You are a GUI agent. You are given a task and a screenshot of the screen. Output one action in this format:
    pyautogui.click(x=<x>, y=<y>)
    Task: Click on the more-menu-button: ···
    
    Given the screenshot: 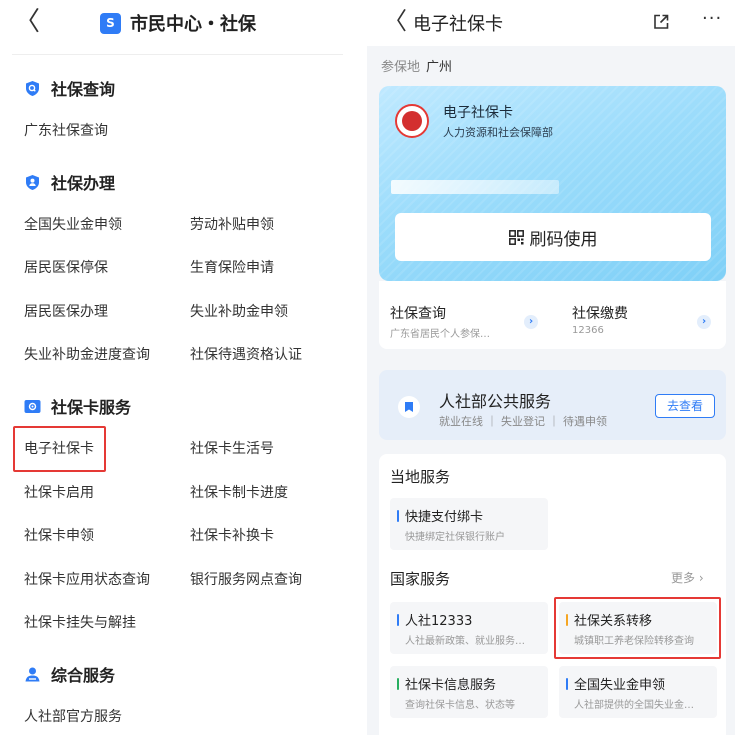 What is the action you would take?
    pyautogui.click(x=712, y=18)
    